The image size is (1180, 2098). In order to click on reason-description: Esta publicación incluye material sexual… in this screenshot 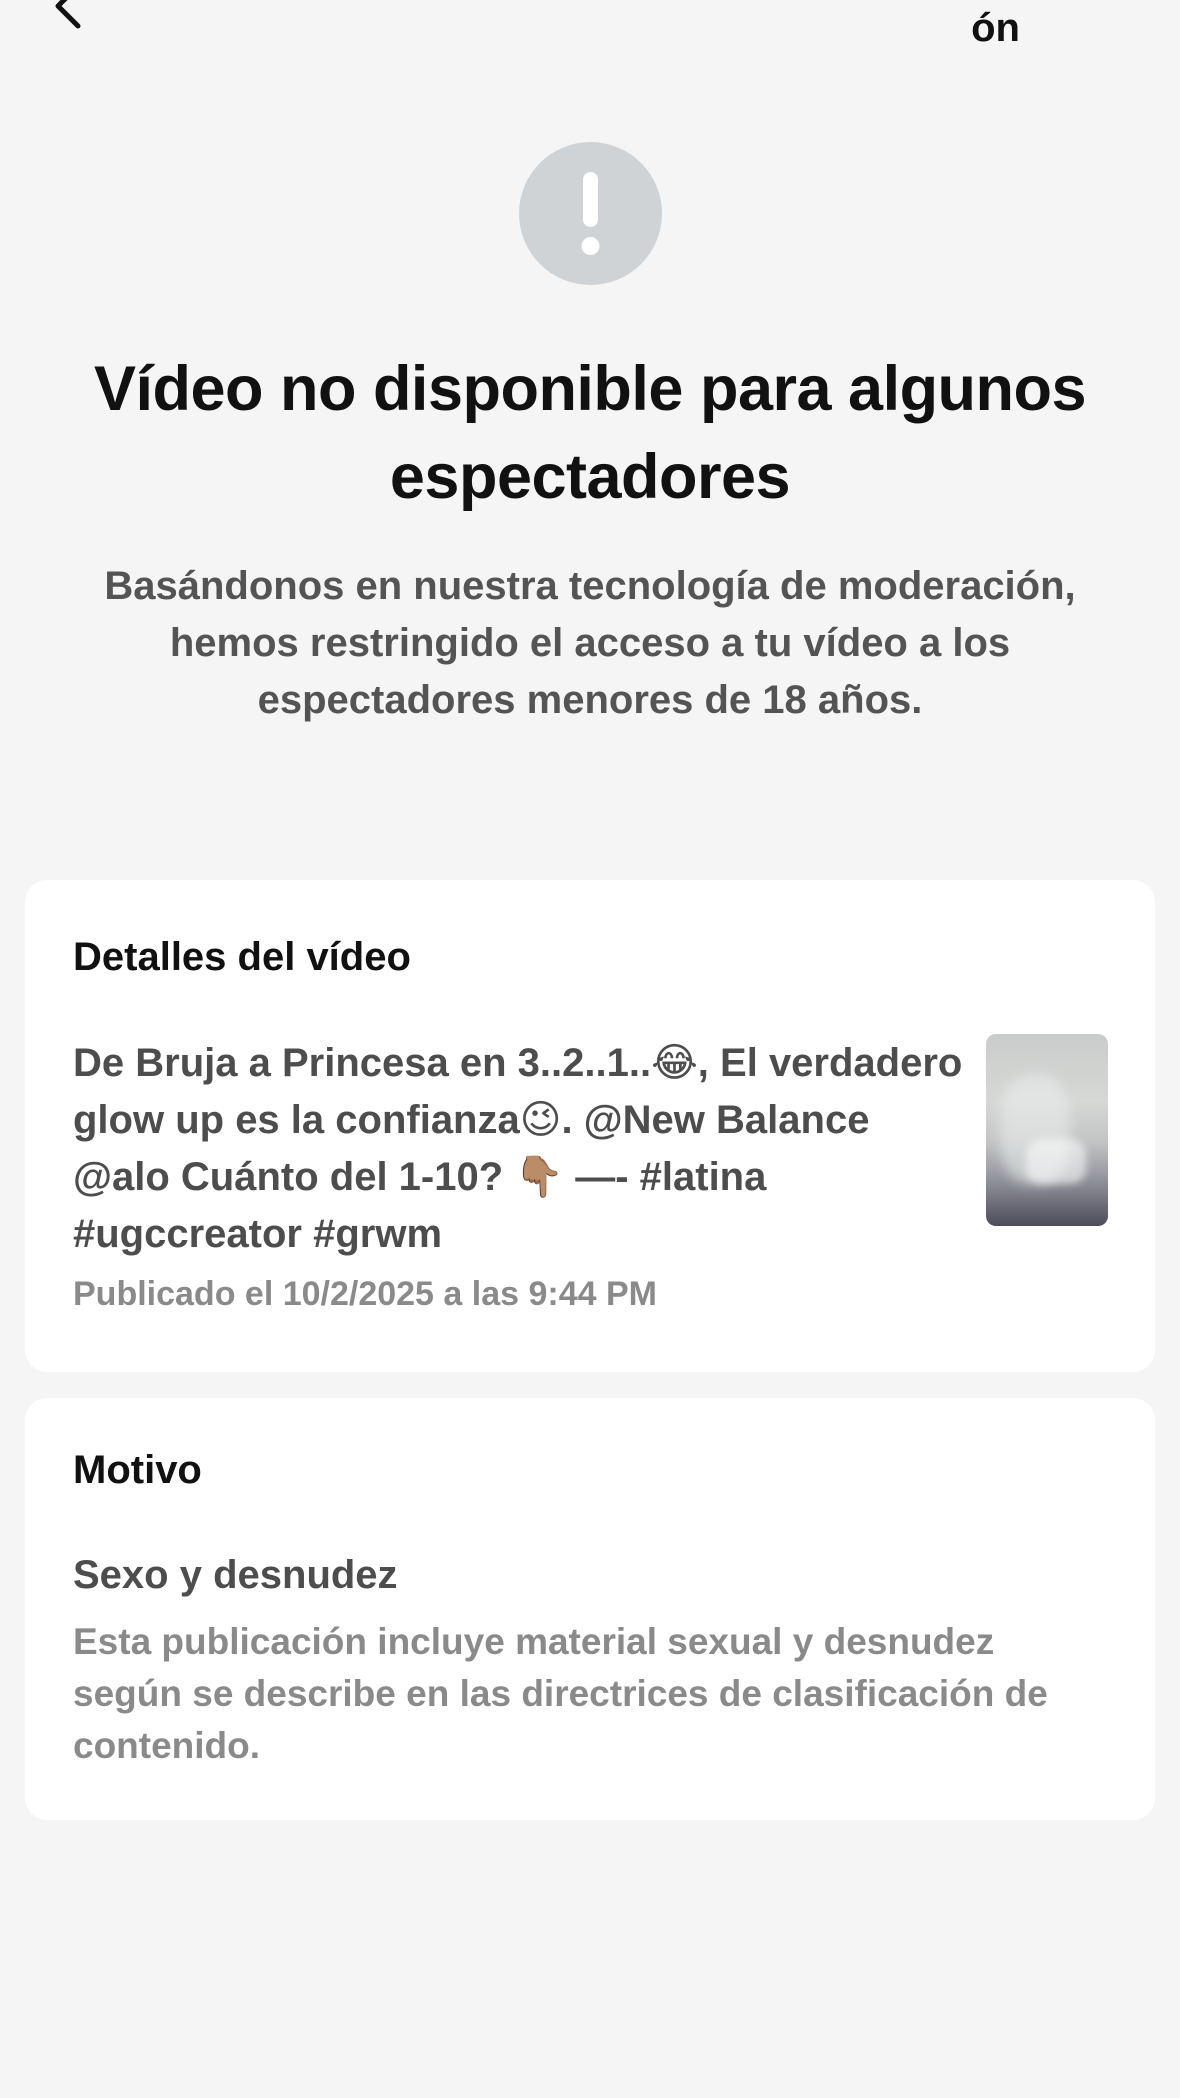, I will do `click(560, 1693)`.